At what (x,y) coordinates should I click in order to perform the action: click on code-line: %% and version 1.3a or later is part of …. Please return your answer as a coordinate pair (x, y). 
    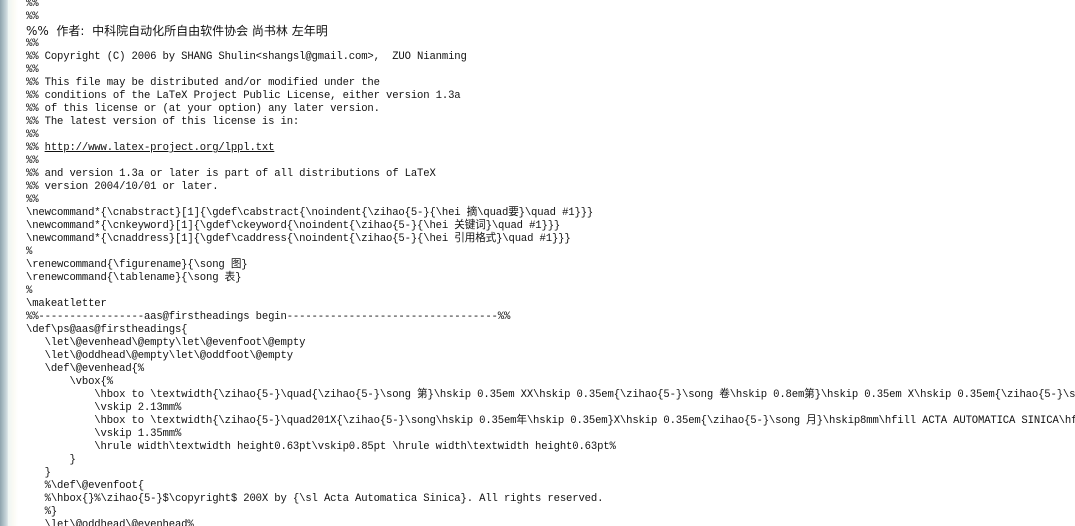
    Looking at the image, I should click on (231, 174).